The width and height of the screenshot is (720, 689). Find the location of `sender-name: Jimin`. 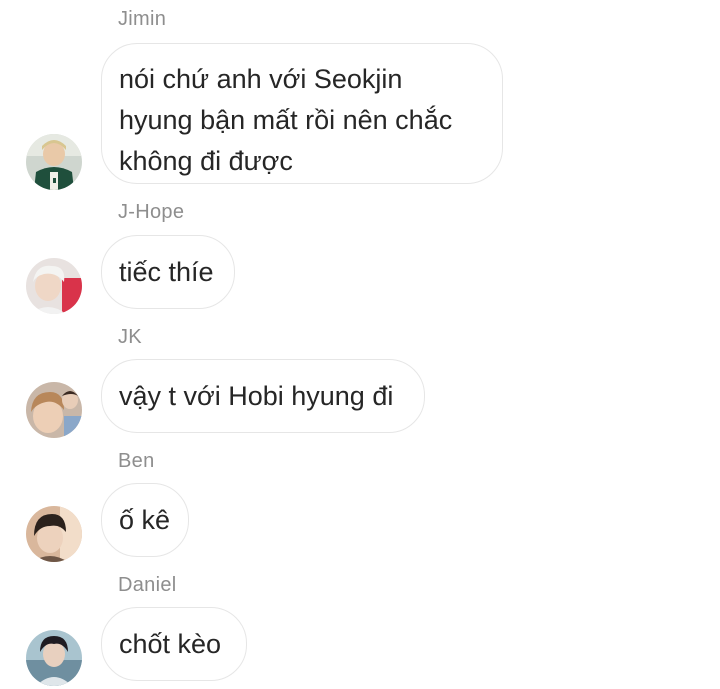

sender-name: Jimin is located at coordinates (142, 19).